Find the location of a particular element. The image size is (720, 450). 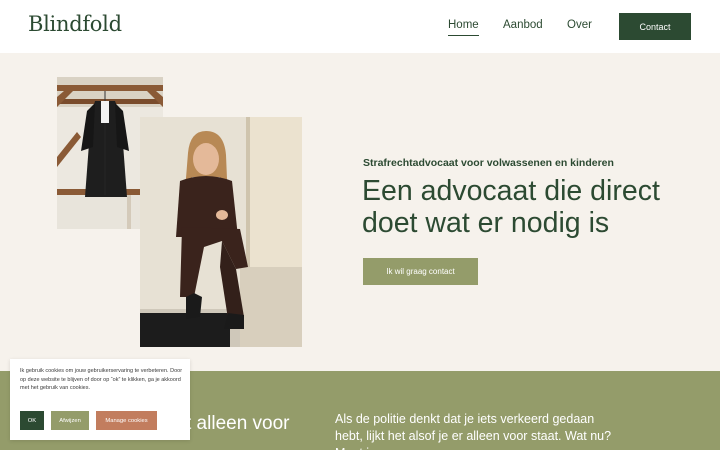

site-logo: Blindfold is located at coordinates (75, 24).